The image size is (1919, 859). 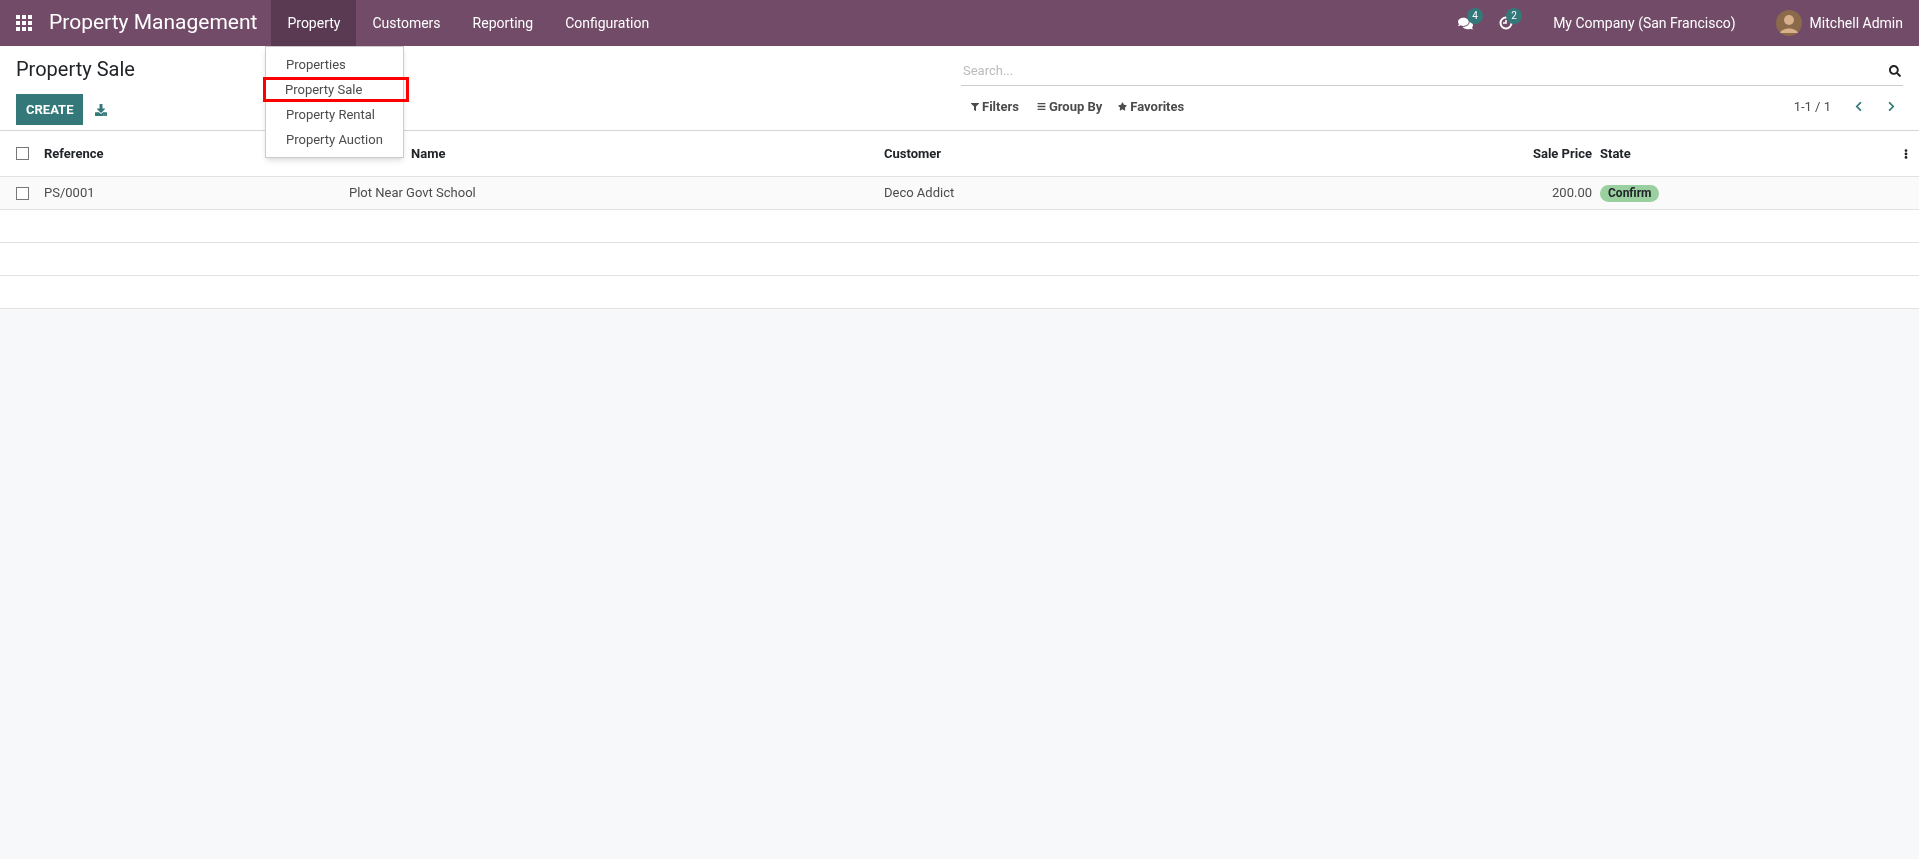 What do you see at coordinates (995, 107) in the screenshot?
I see `filters-button: Filters` at bounding box center [995, 107].